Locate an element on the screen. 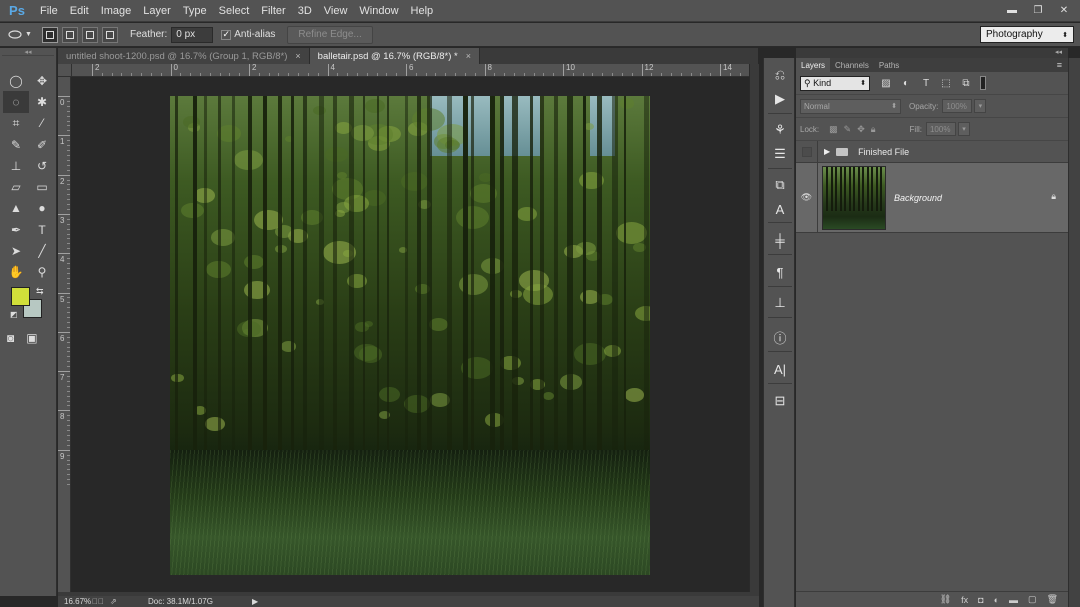 The width and height of the screenshot is (1080, 607). brush-panel-icon: ⚘ is located at coordinates (780, 130).